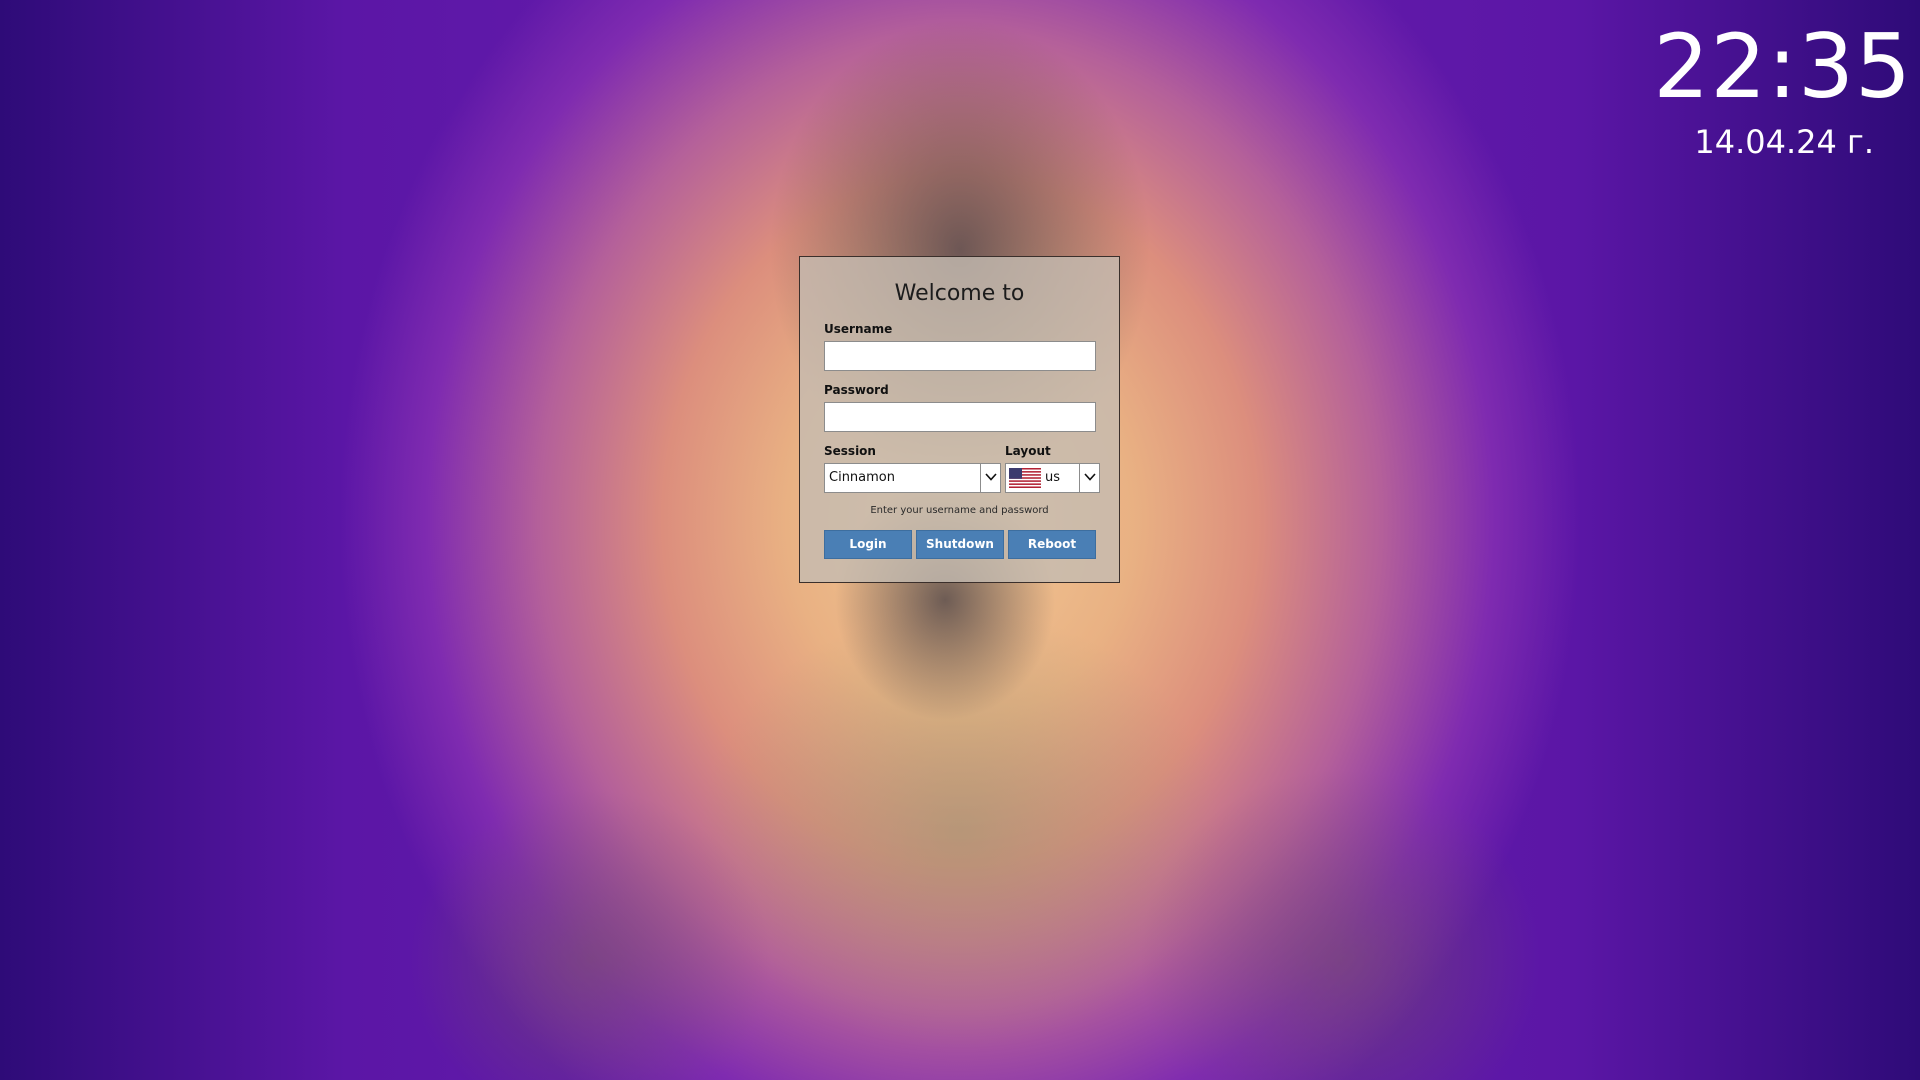 The image size is (1920, 1080). I want to click on username-input, so click(960, 356).